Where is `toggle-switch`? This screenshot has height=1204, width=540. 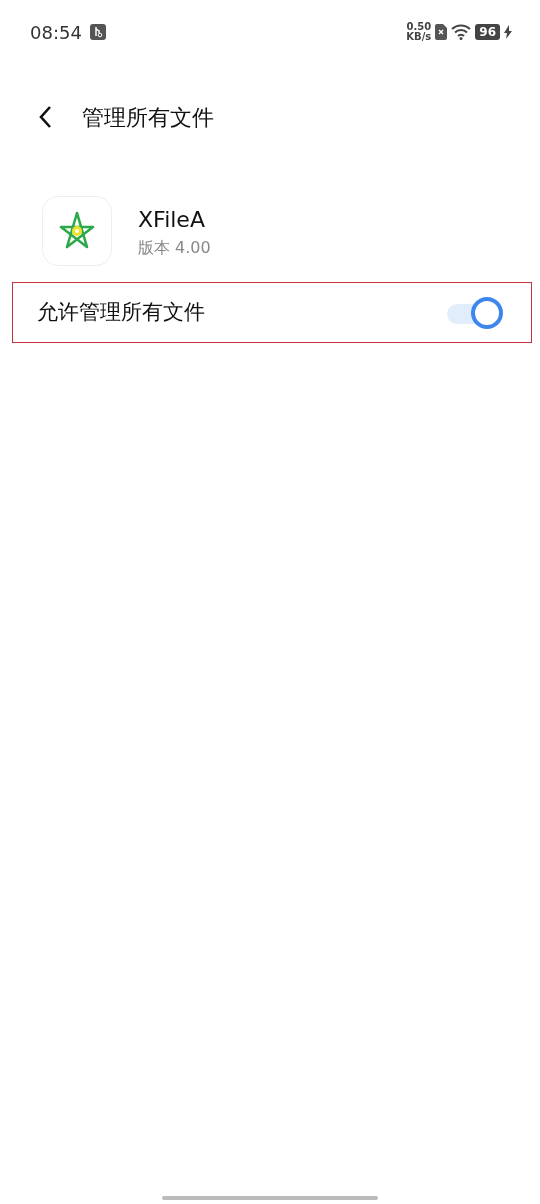 toggle-switch is located at coordinates (475, 312).